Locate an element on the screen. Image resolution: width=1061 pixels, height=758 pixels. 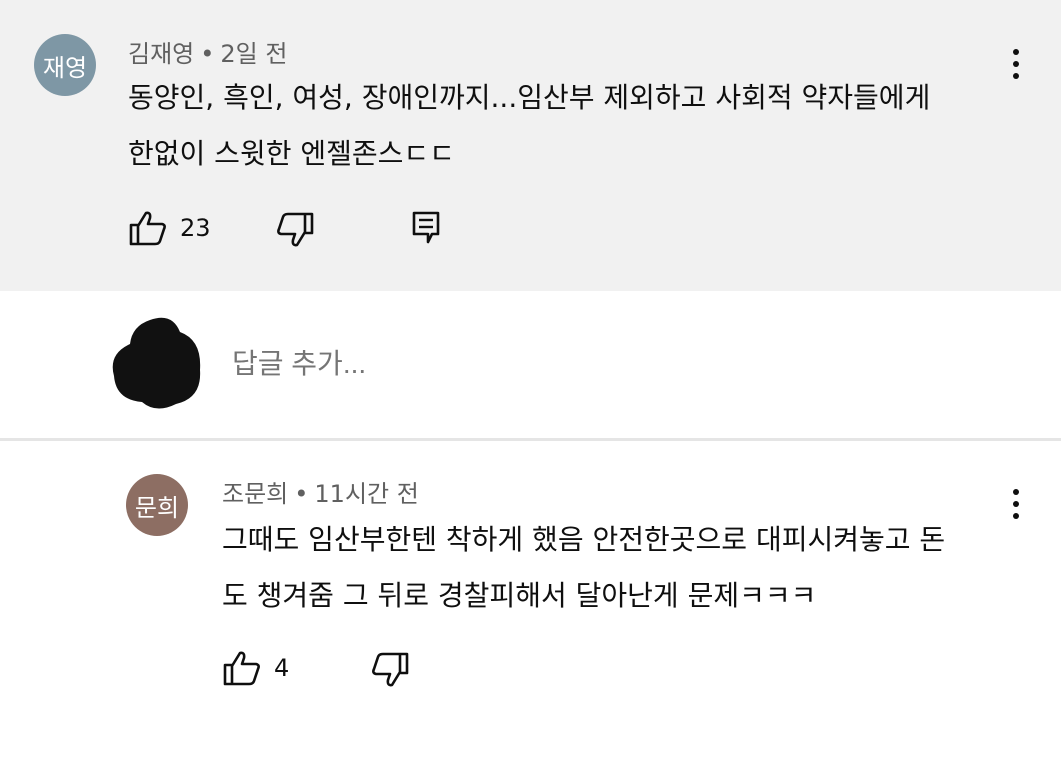
reply-meta: 조문희 • 11시간 전 is located at coordinates (320, 491).